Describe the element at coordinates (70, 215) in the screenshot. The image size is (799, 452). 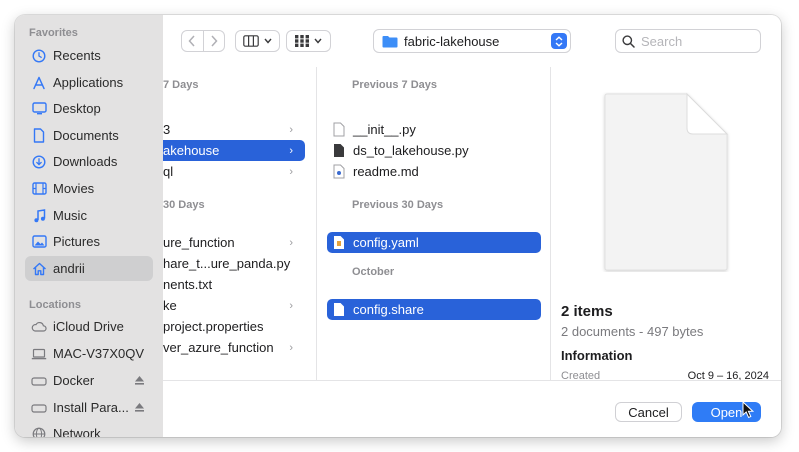
I see `sidebar-item-label: Music` at that location.